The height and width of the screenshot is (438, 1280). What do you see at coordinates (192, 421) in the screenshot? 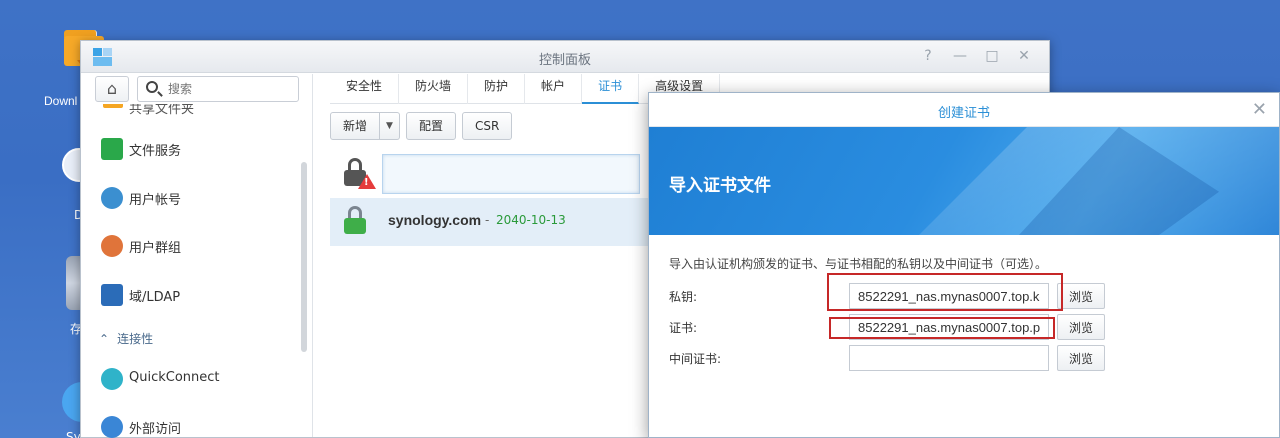
I see `sidebar-item-external-access: 外部访问` at bounding box center [192, 421].